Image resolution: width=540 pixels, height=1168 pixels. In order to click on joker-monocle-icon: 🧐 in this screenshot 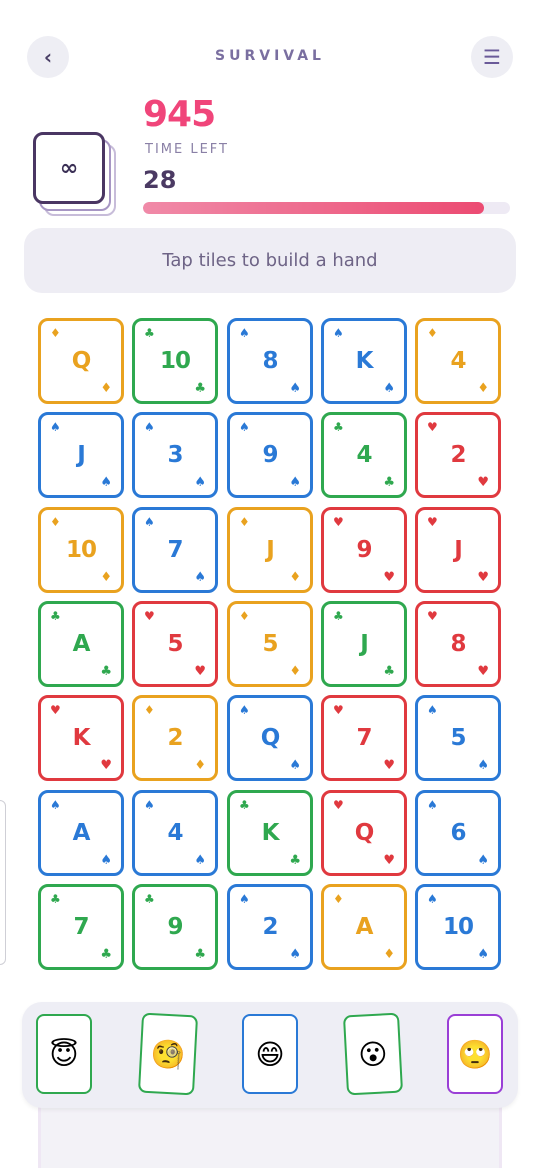, I will do `click(168, 1054)`.